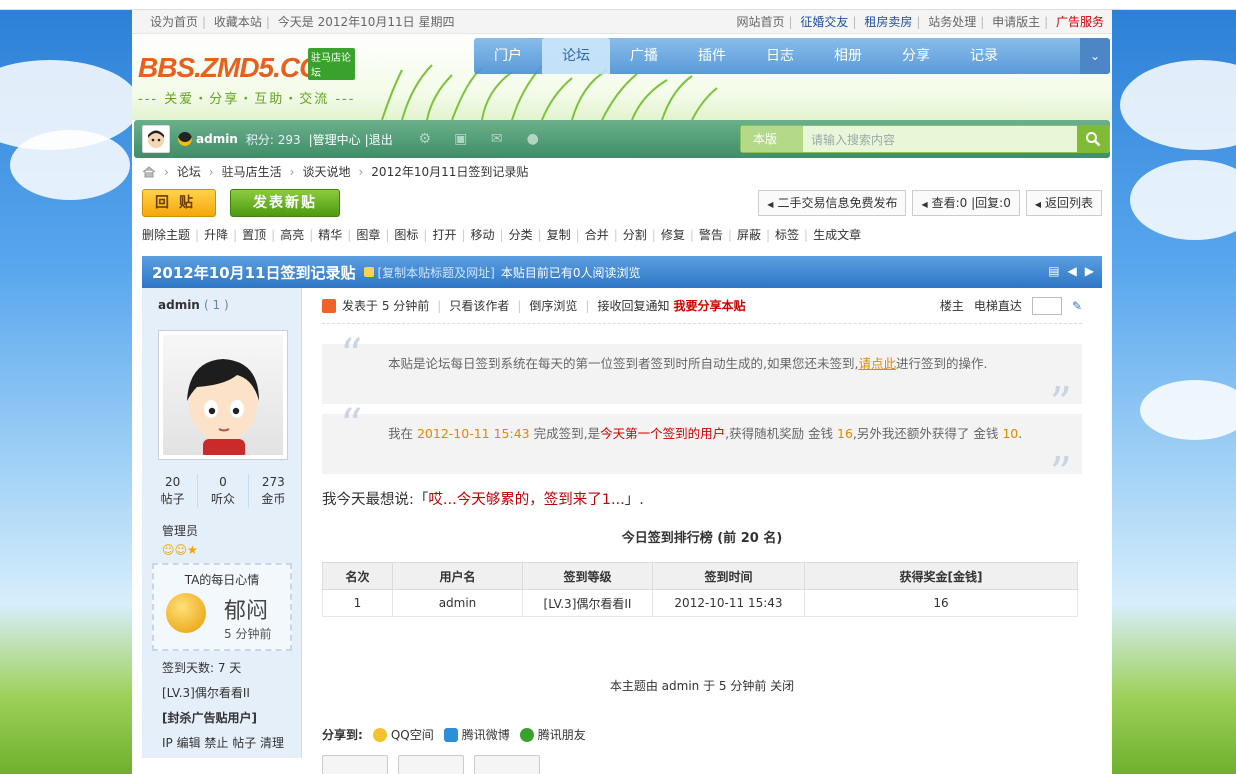  I want to click on secondhand-info-button: ◀ 二手交易信息免费发布, so click(832, 203).